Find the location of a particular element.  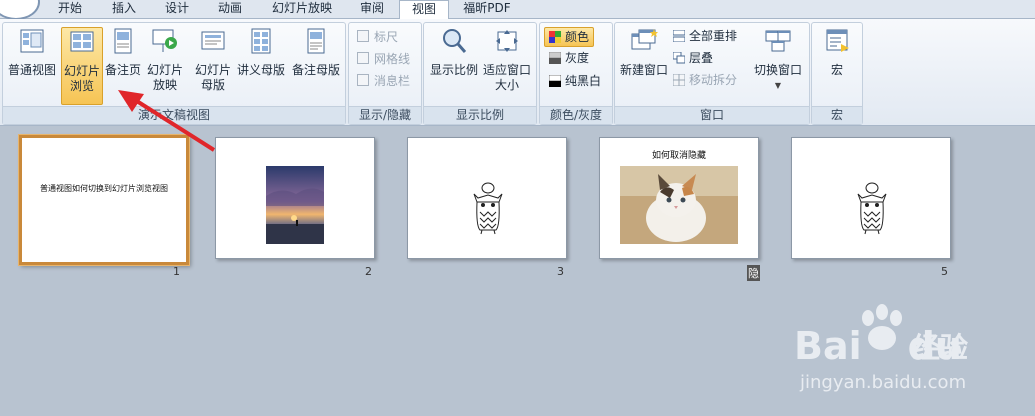

cascade-button: 层叠 is located at coordinates (693, 58).